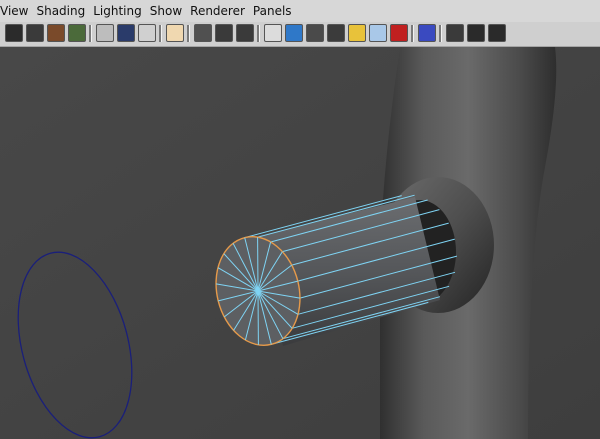  What do you see at coordinates (126, 33) in the screenshot?
I see `film-gate-icon` at bounding box center [126, 33].